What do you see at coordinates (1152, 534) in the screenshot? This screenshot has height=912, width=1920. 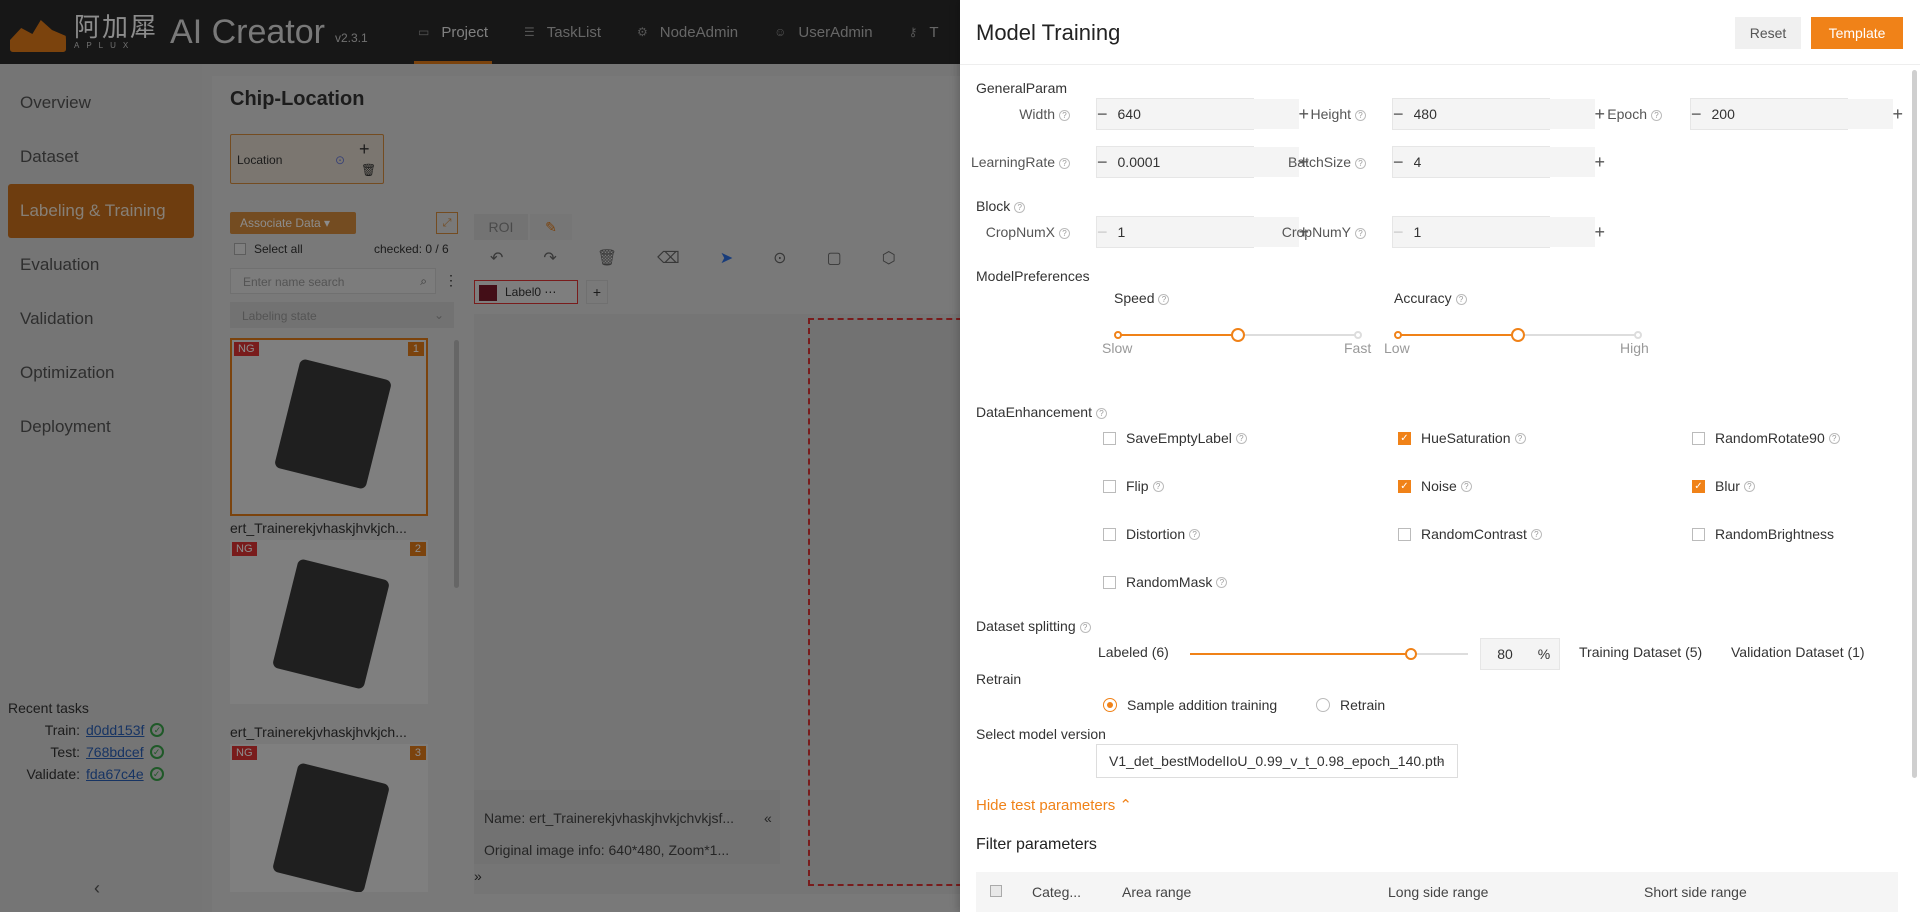 I see `checkbox-distortion: Distortion?` at bounding box center [1152, 534].